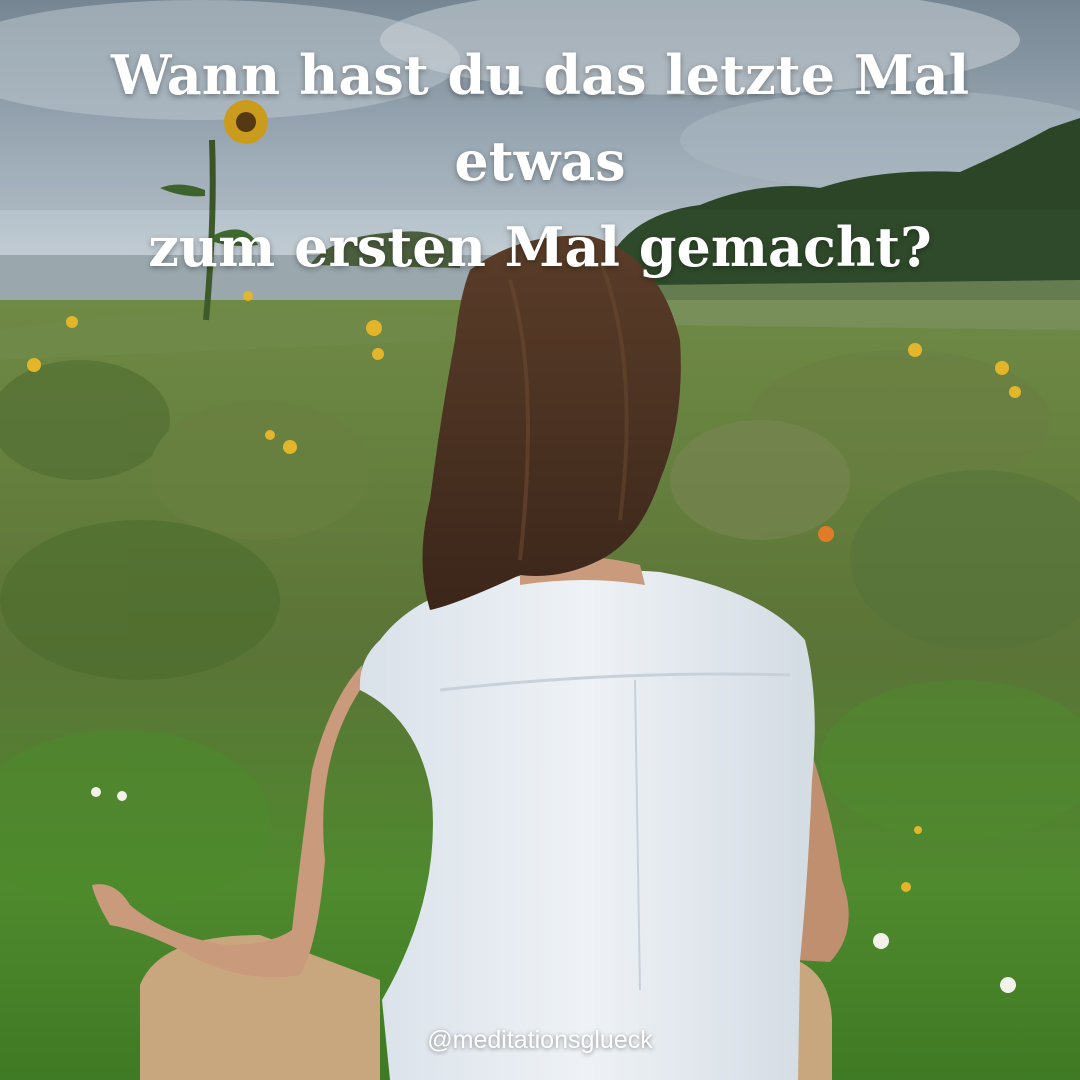 Image resolution: width=1080 pixels, height=1080 pixels. Describe the element at coordinates (540, 1040) in the screenshot. I see `account-handle: @meditationsglueck` at that location.